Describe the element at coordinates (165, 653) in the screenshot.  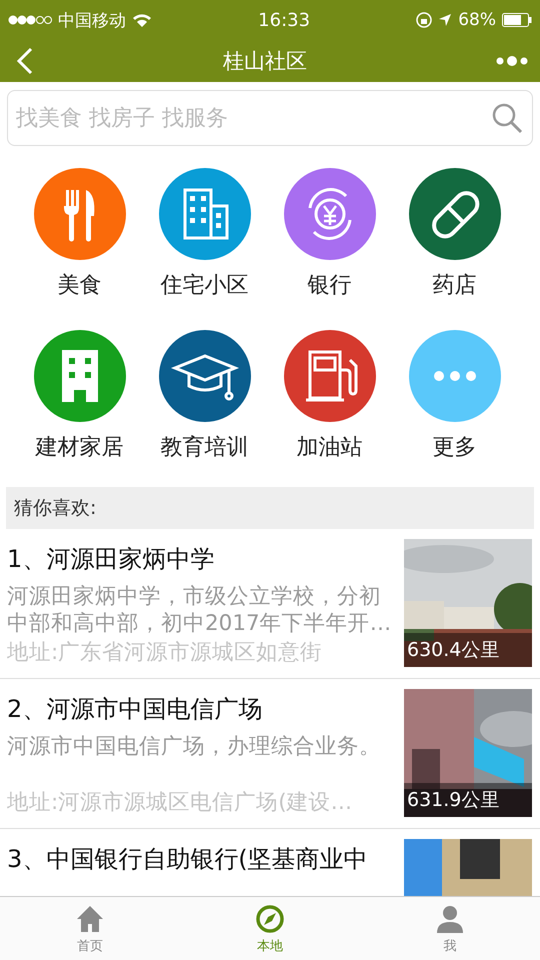
I see `place-address: 地址:广东省河源市源城区如意街` at that location.